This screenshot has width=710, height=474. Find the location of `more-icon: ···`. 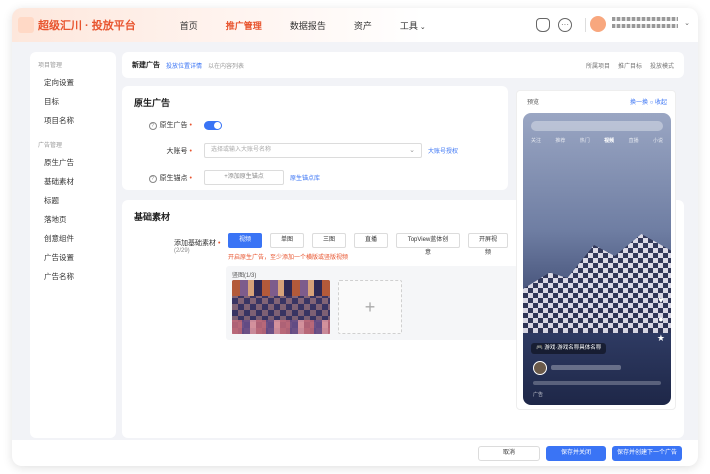

more-icon: ··· is located at coordinates (565, 25).